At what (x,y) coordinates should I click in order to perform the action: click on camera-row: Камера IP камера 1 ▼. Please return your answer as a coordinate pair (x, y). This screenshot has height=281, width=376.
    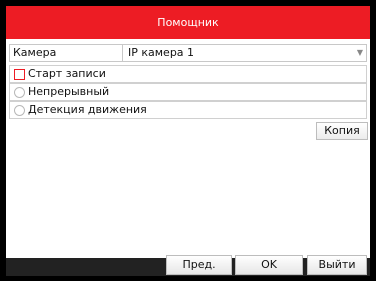
    Looking at the image, I should click on (188, 53).